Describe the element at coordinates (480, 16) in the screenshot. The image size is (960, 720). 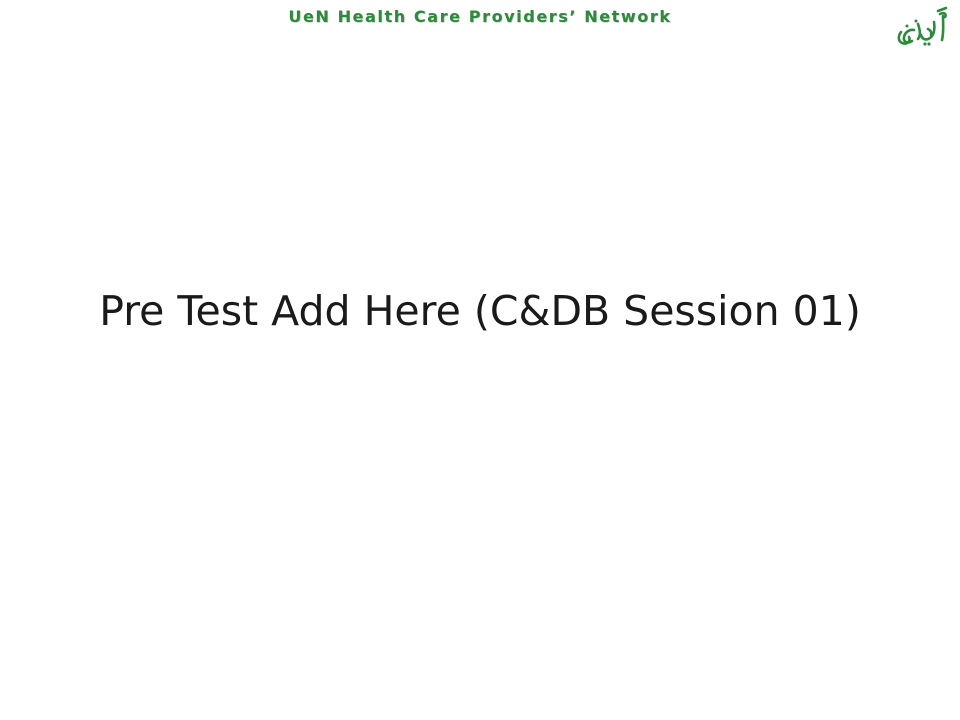
I see `header-title: UeN Health Care Providers’ Network` at that location.